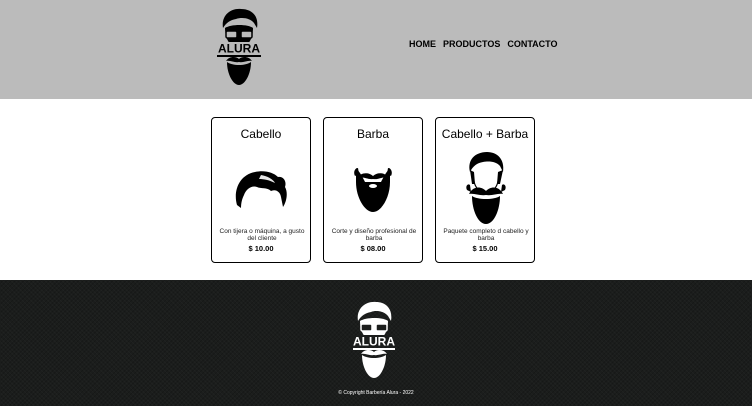 The width and height of the screenshot is (752, 406). I want to click on hair-and-beard-icon, so click(486, 188).